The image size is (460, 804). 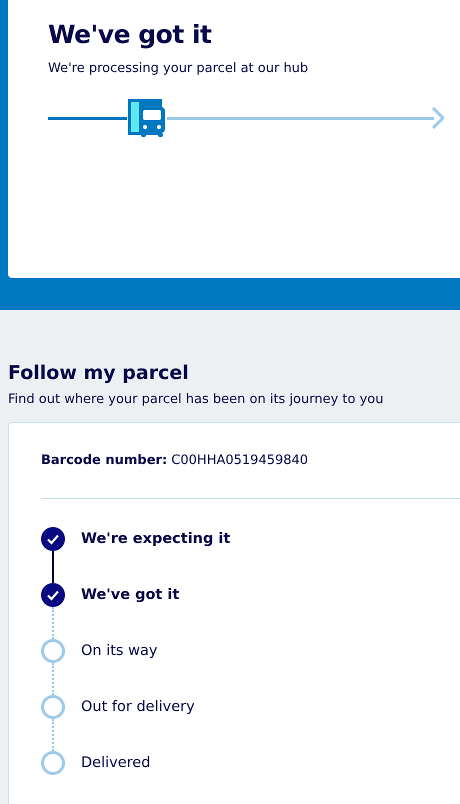 I want to click on step-label: We've got it, so click(x=130, y=595).